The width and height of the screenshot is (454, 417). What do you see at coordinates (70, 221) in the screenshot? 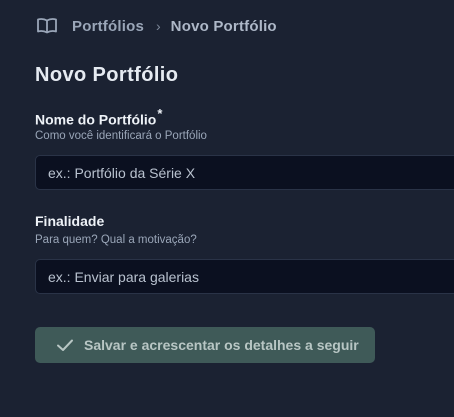
I see `purpose-field-label: Finalidade` at bounding box center [70, 221].